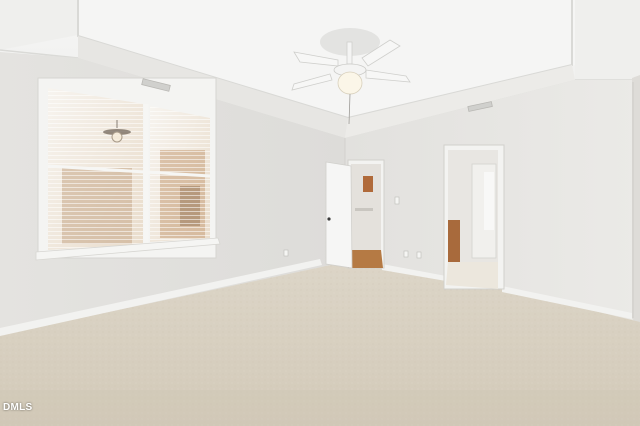  I want to click on wood-floor, so click(365, 259).